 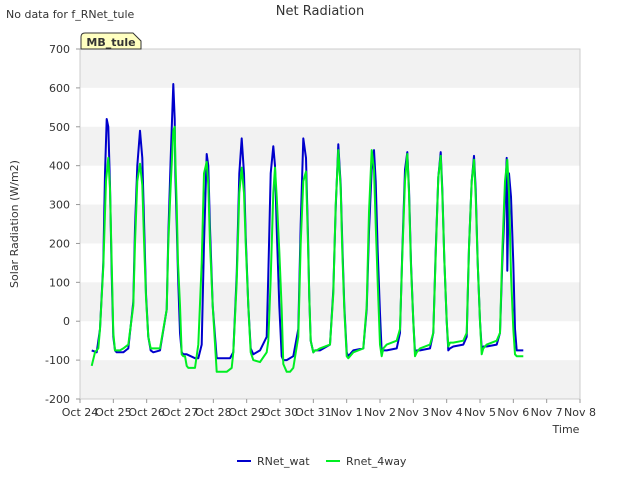 I want to click on chart-title: Net Radiation, so click(x=320, y=11).